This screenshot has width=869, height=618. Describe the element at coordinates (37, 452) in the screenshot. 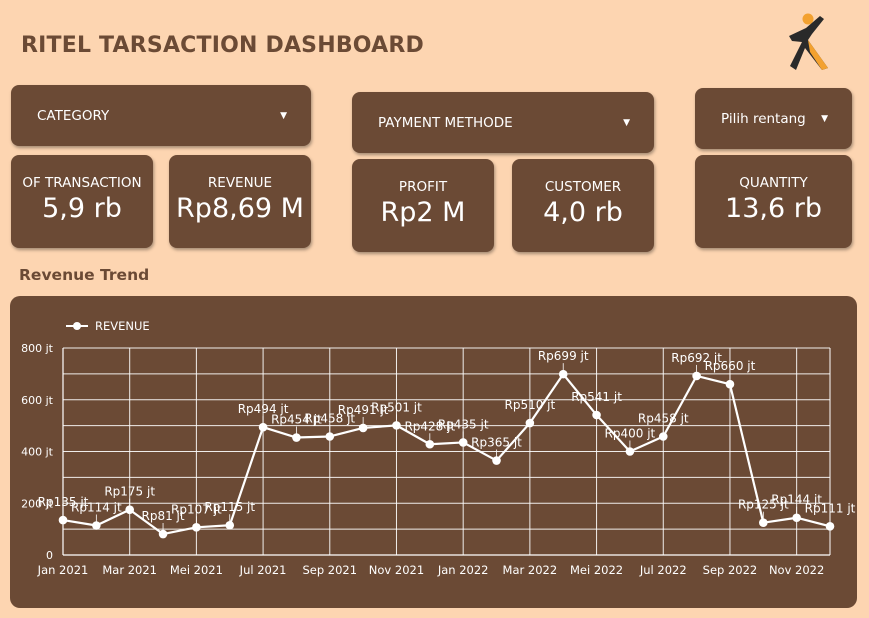

I see `y-tick-label: 400 jt` at that location.